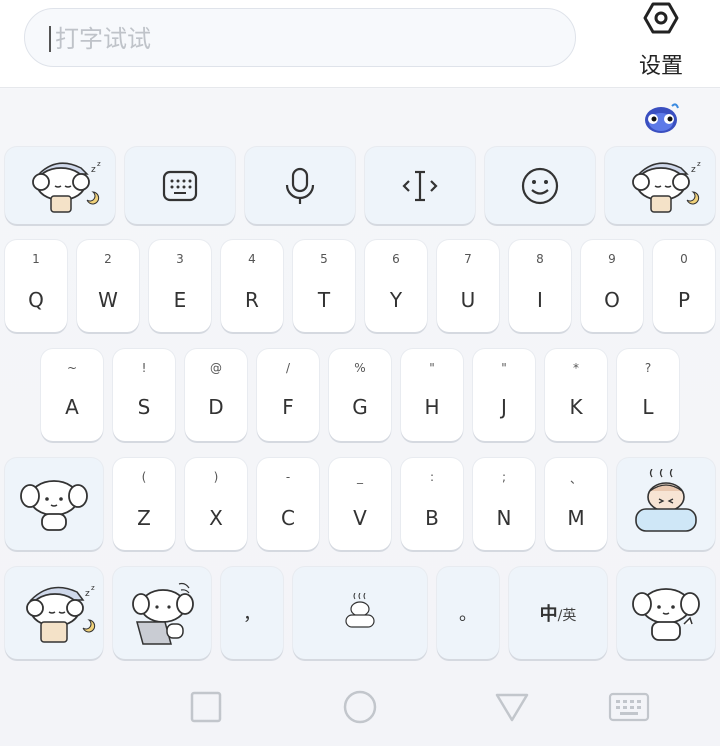 Image resolution: width=720 pixels, height=746 pixels. I want to click on sticker-key-sleepy-left: z z, so click(60, 185).